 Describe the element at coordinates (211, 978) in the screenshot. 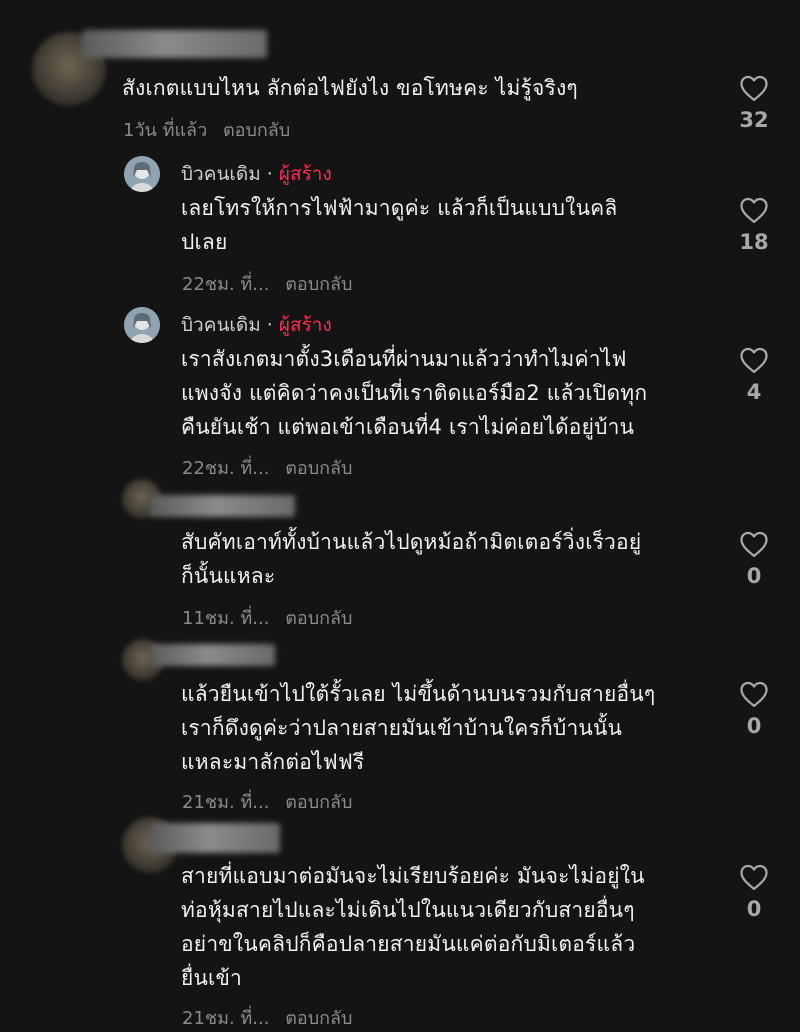

I see `comment-text-line: ยื่นเข้า` at that location.